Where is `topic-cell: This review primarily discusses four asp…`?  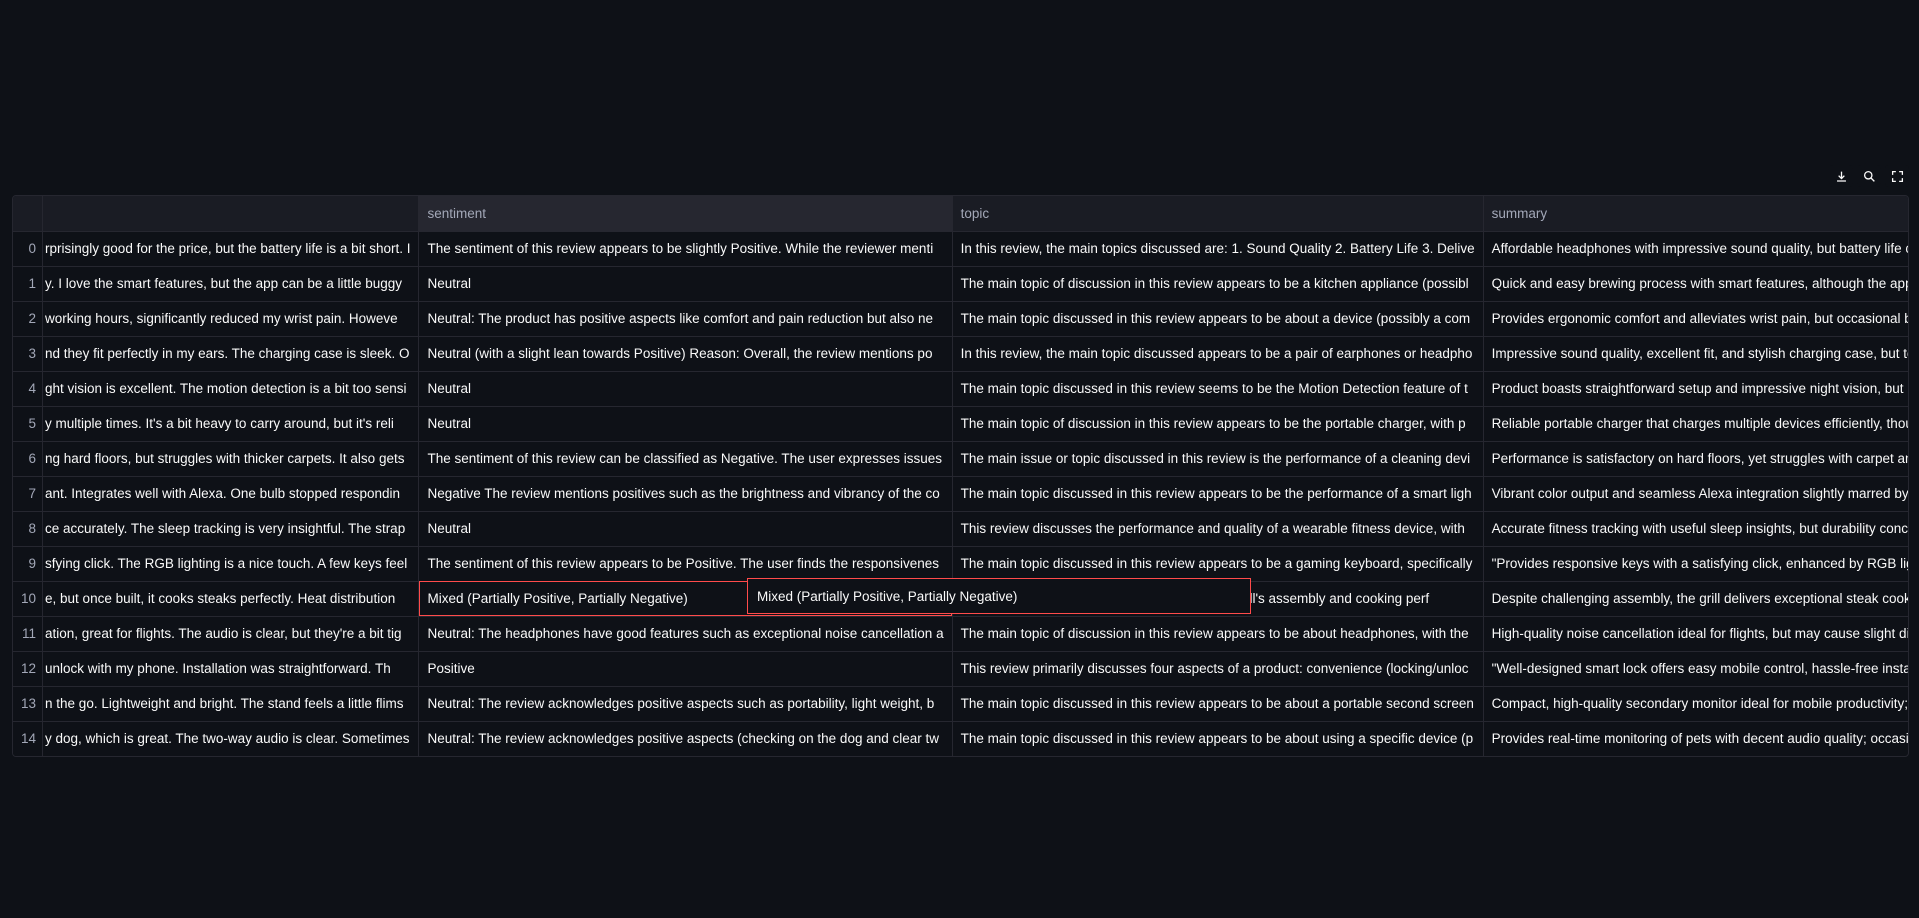 topic-cell: This review primarily discusses four asp… is located at coordinates (1218, 669).